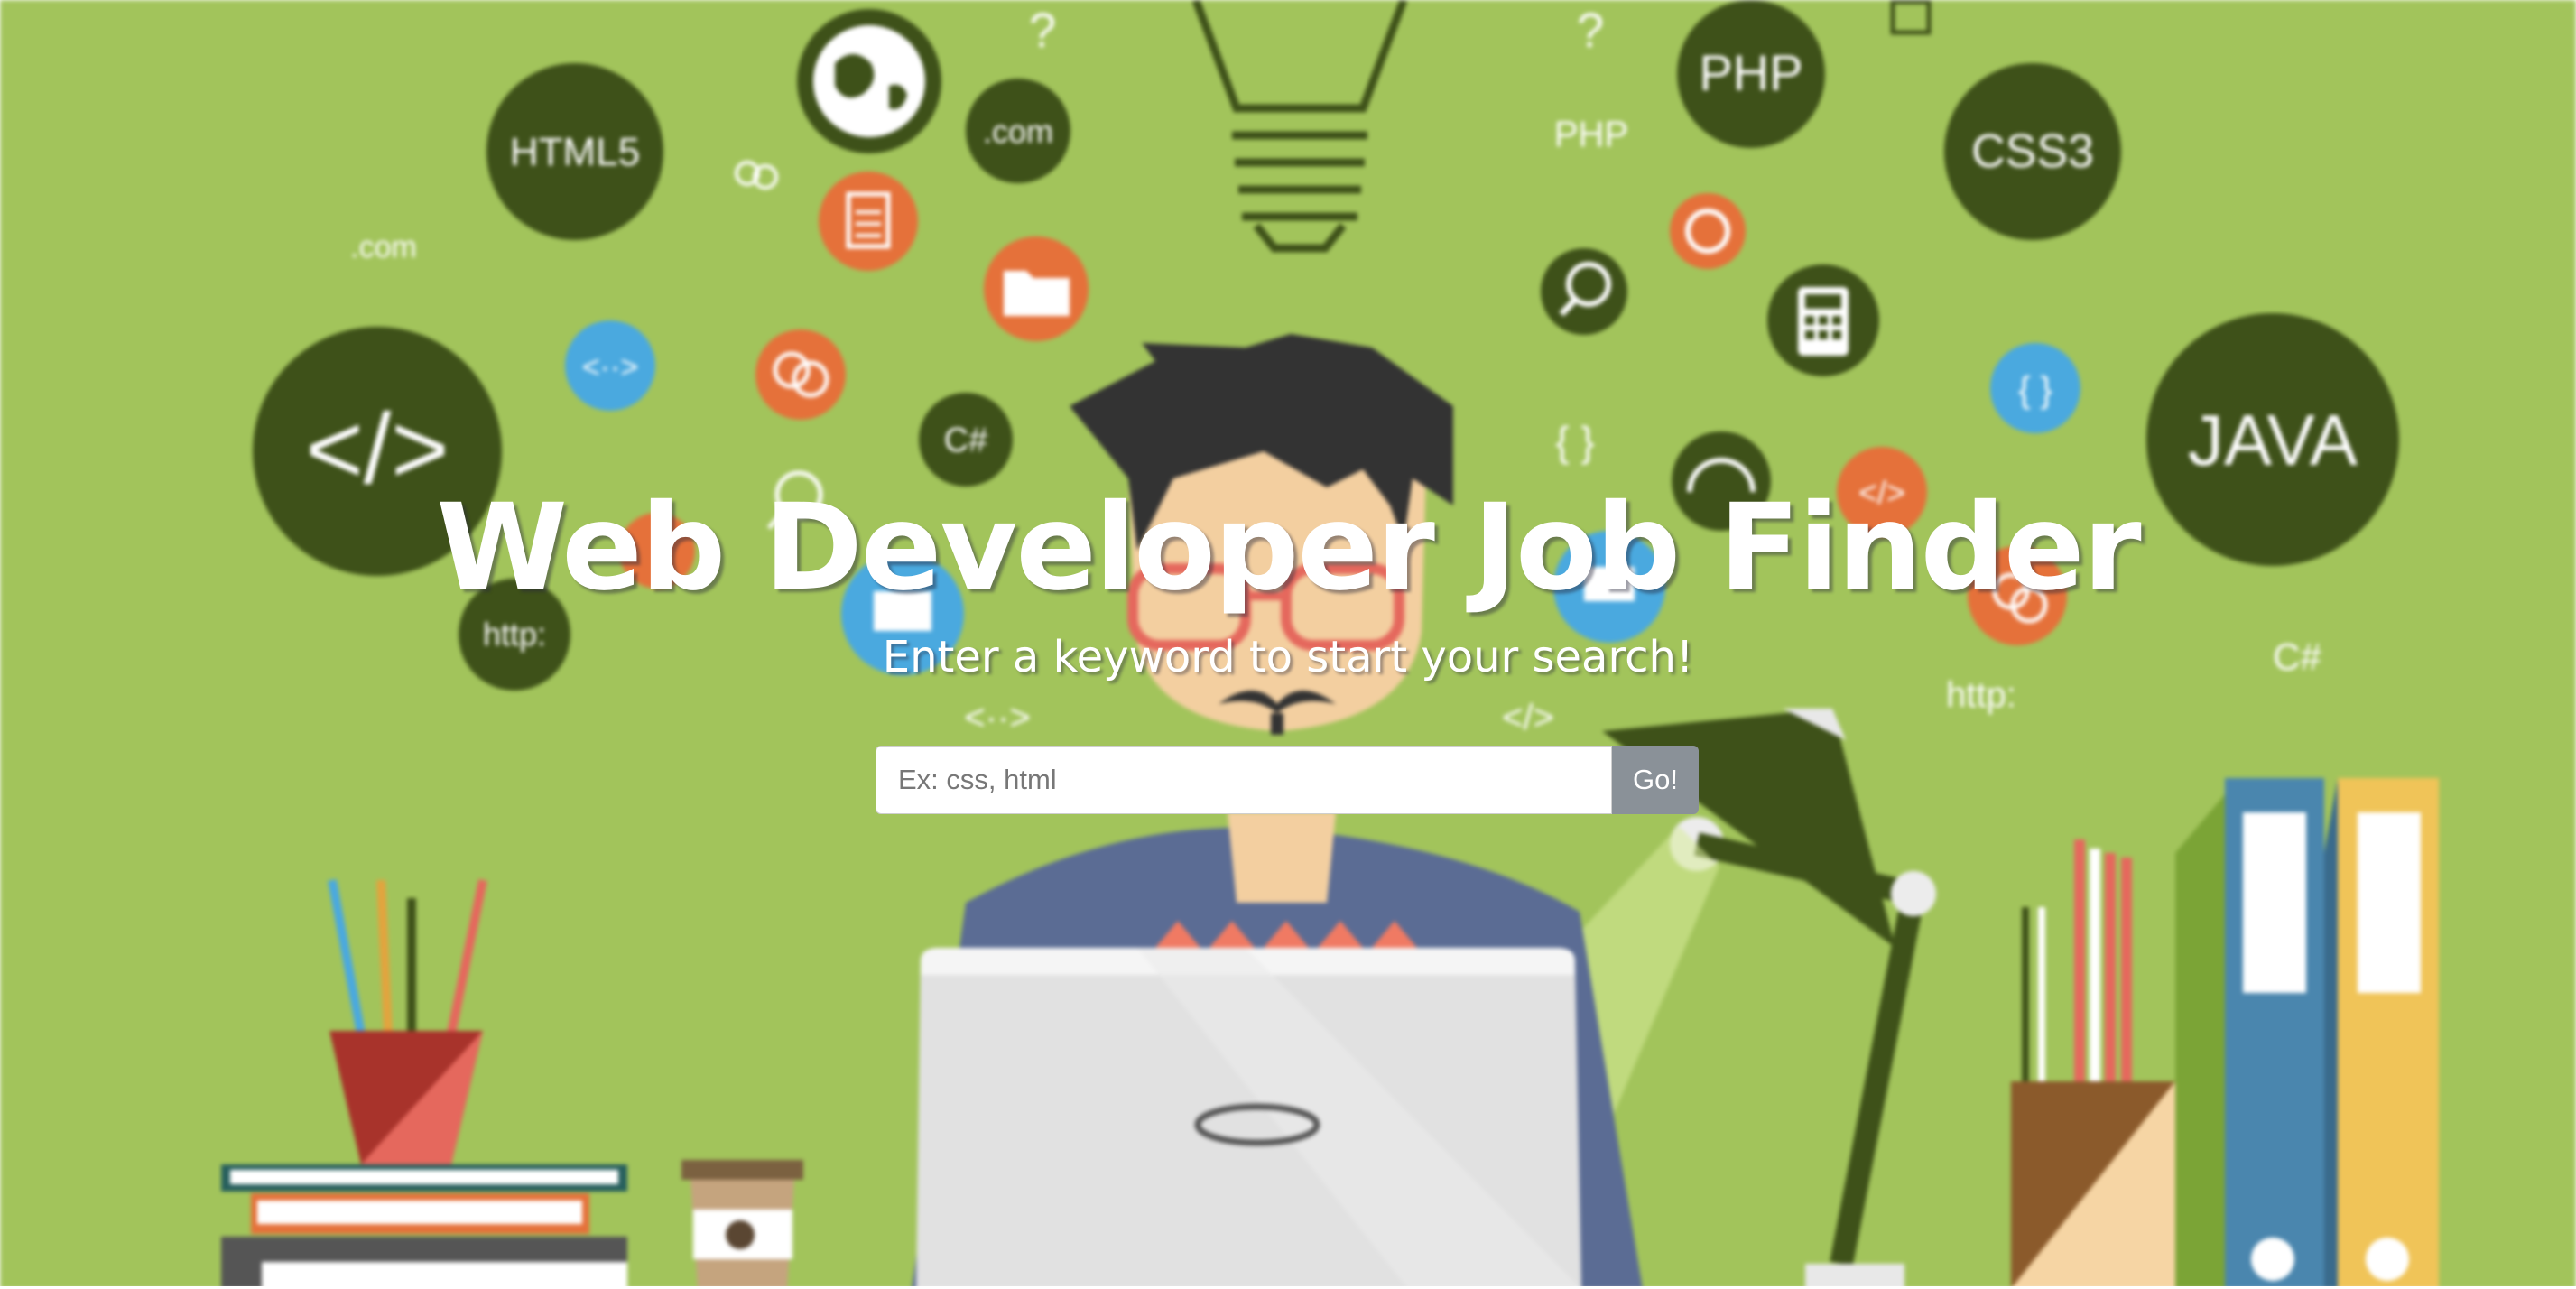  Describe the element at coordinates (902, 614) in the screenshot. I see `monitor-icon` at that location.